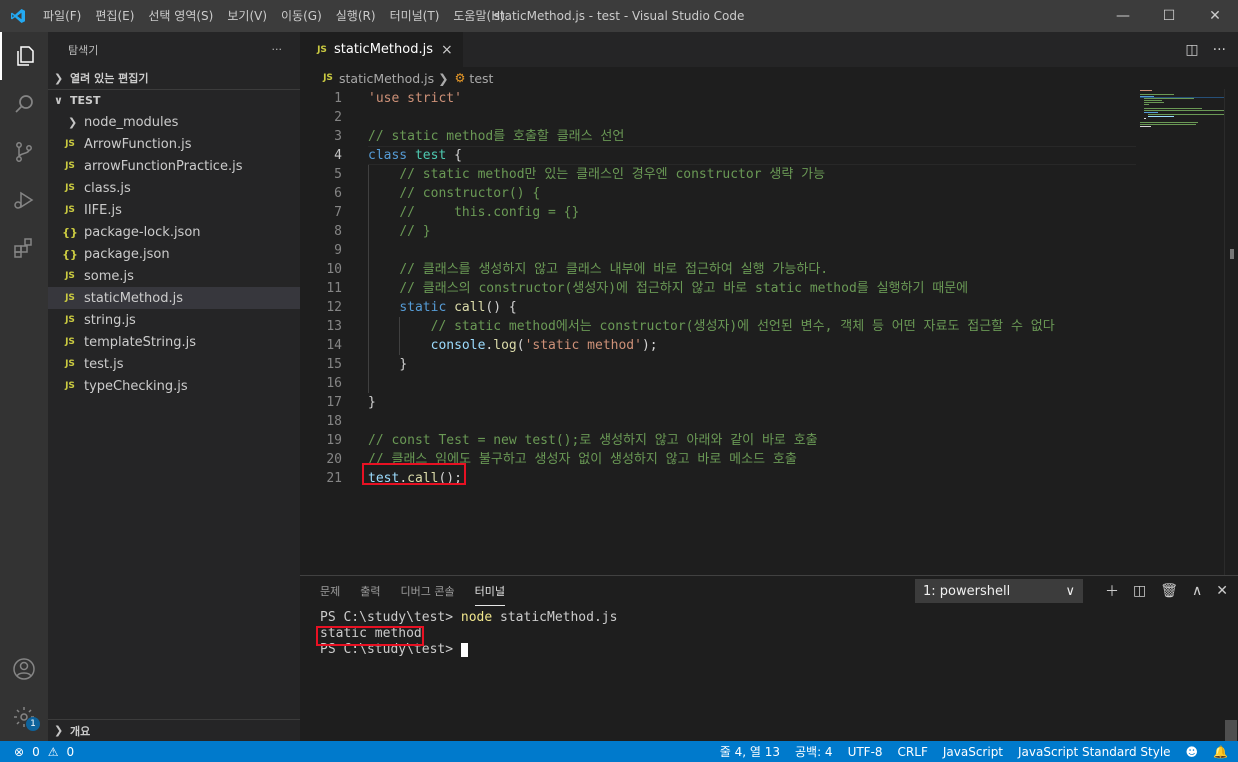 This screenshot has width=1238, height=762. I want to click on tree-item-label: package.json, so click(127, 254).